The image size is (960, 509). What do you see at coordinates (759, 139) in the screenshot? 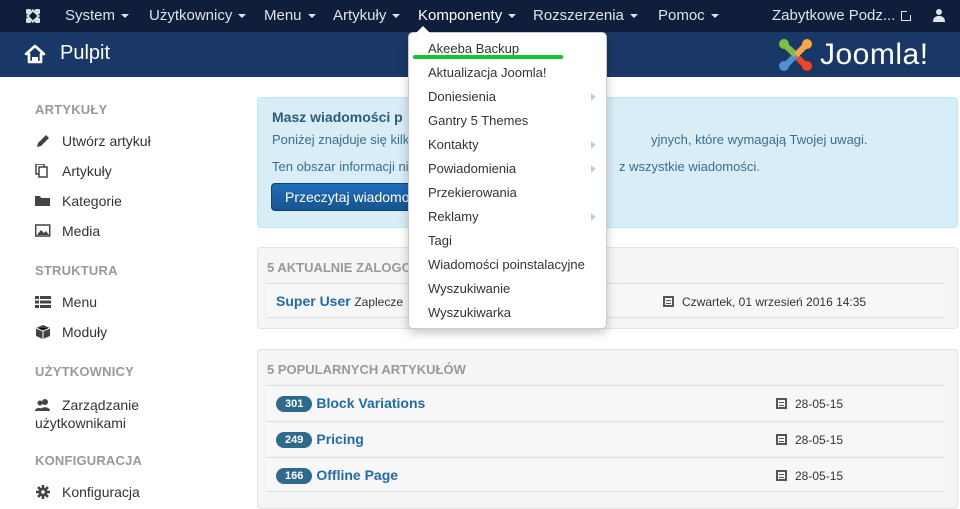
I see `alert-text-1-right: yjnych, które wymagają Twojej uwagi.` at bounding box center [759, 139].